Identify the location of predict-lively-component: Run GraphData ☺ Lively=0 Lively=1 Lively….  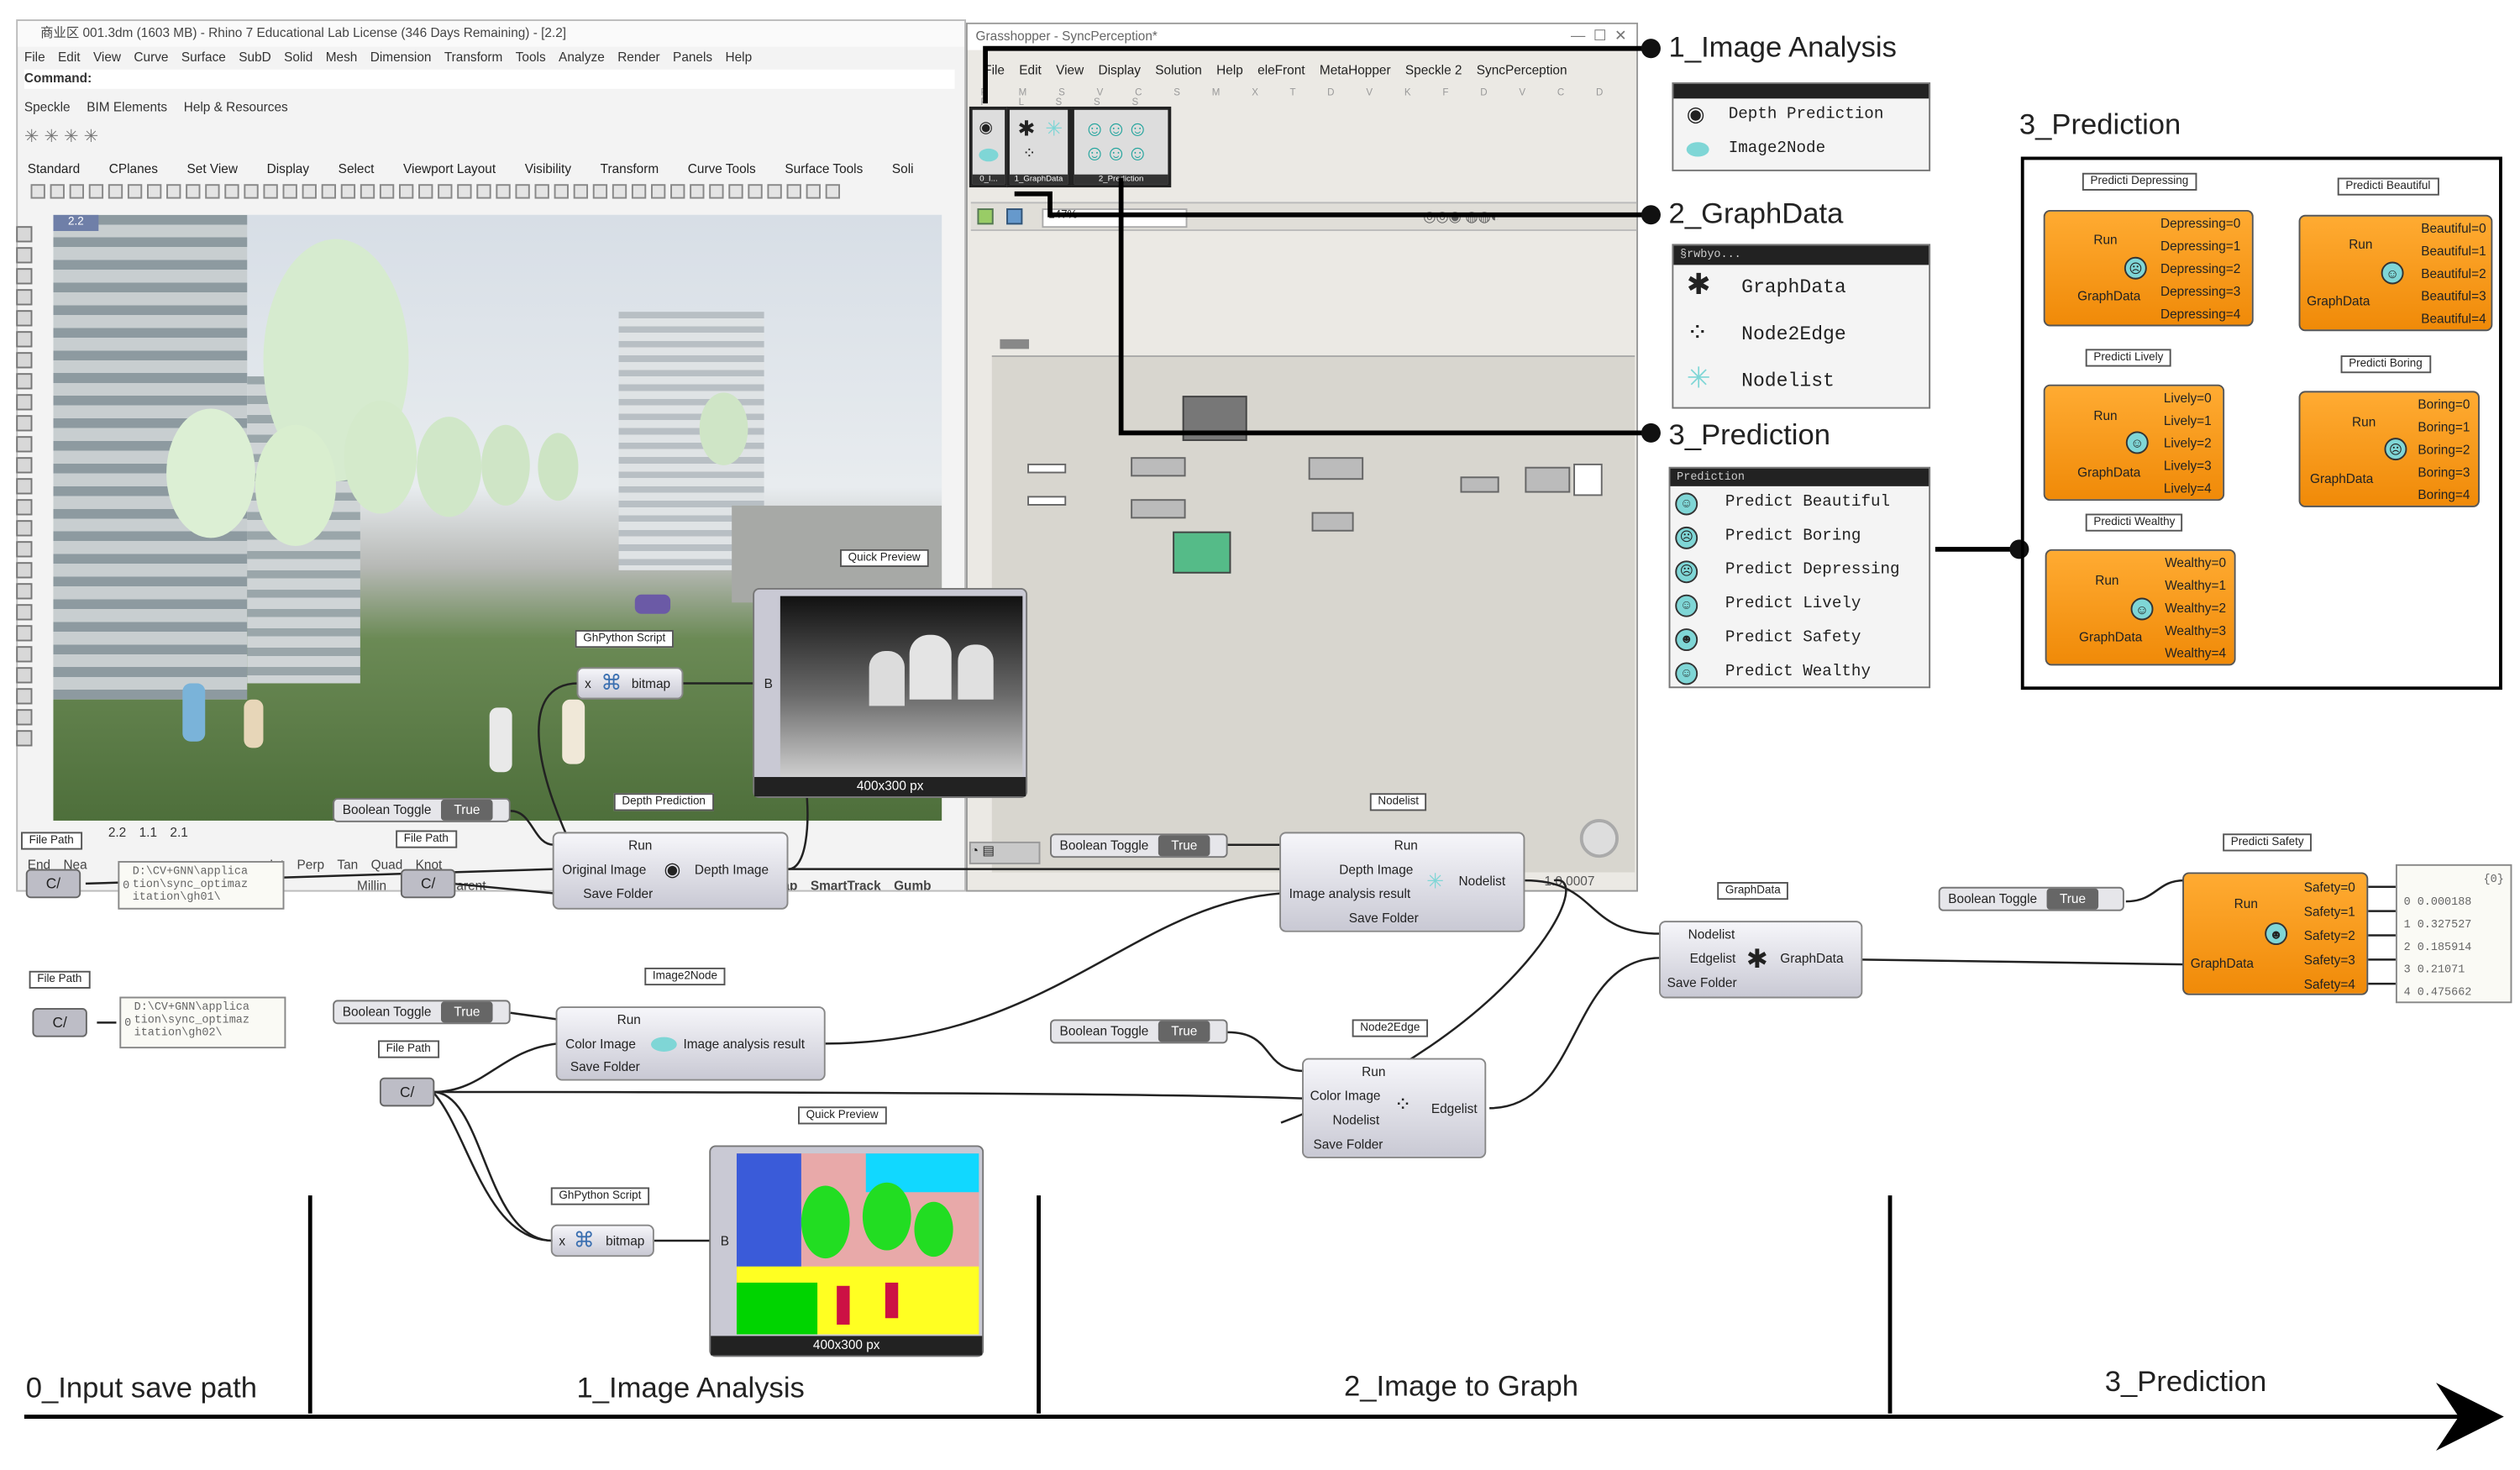
(2134, 442).